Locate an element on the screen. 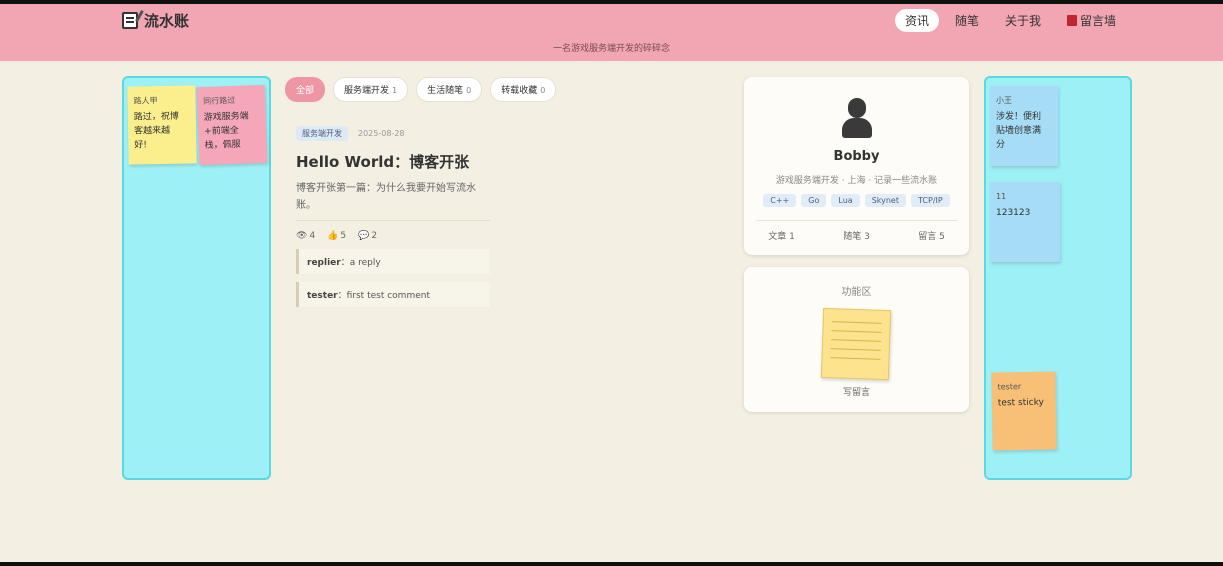  brand-title: 流水账 is located at coordinates (167, 21).